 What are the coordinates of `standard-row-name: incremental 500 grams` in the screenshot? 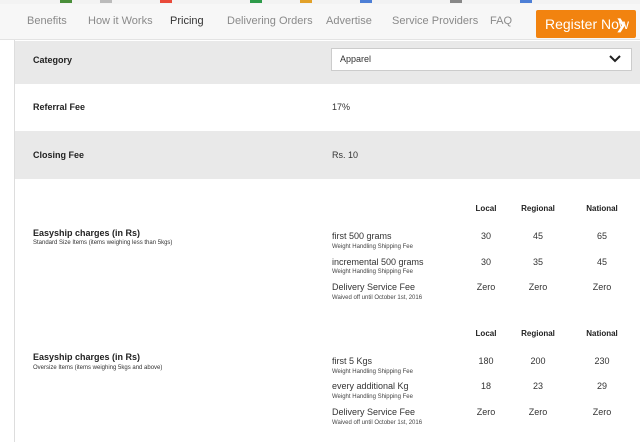 It's located at (378, 262).